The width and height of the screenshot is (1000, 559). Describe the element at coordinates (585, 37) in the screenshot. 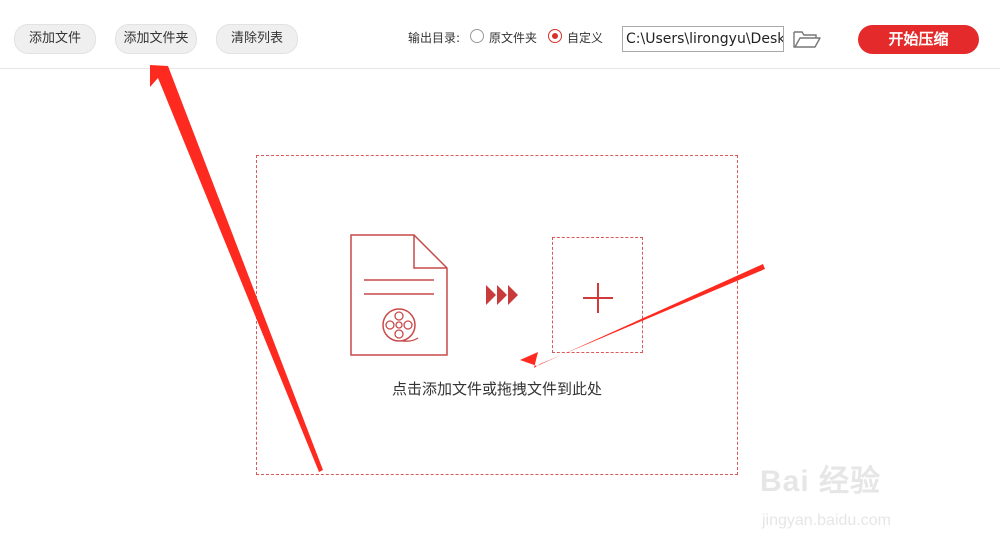

I see `radio-custom-label: 自定义` at that location.